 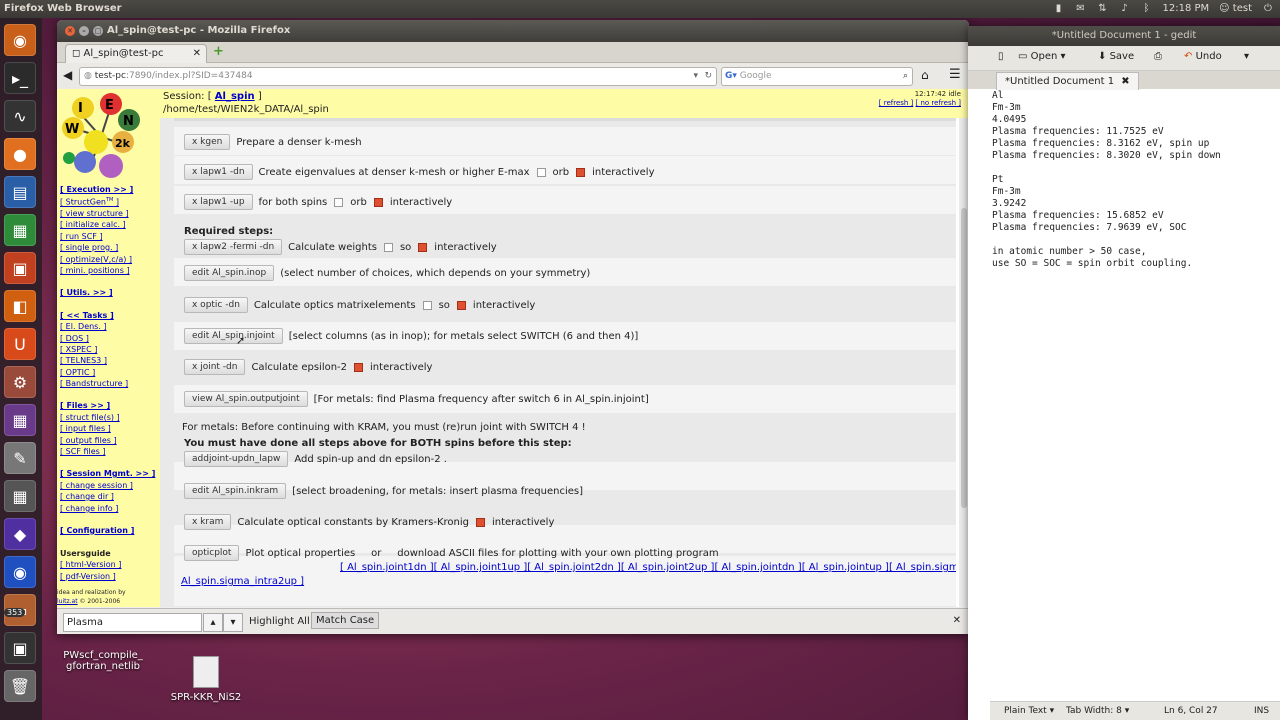 What do you see at coordinates (103, 654) in the screenshot?
I see `desktop-icon-pwscf: PWscf_compile_ gfortran_netlib` at bounding box center [103, 654].